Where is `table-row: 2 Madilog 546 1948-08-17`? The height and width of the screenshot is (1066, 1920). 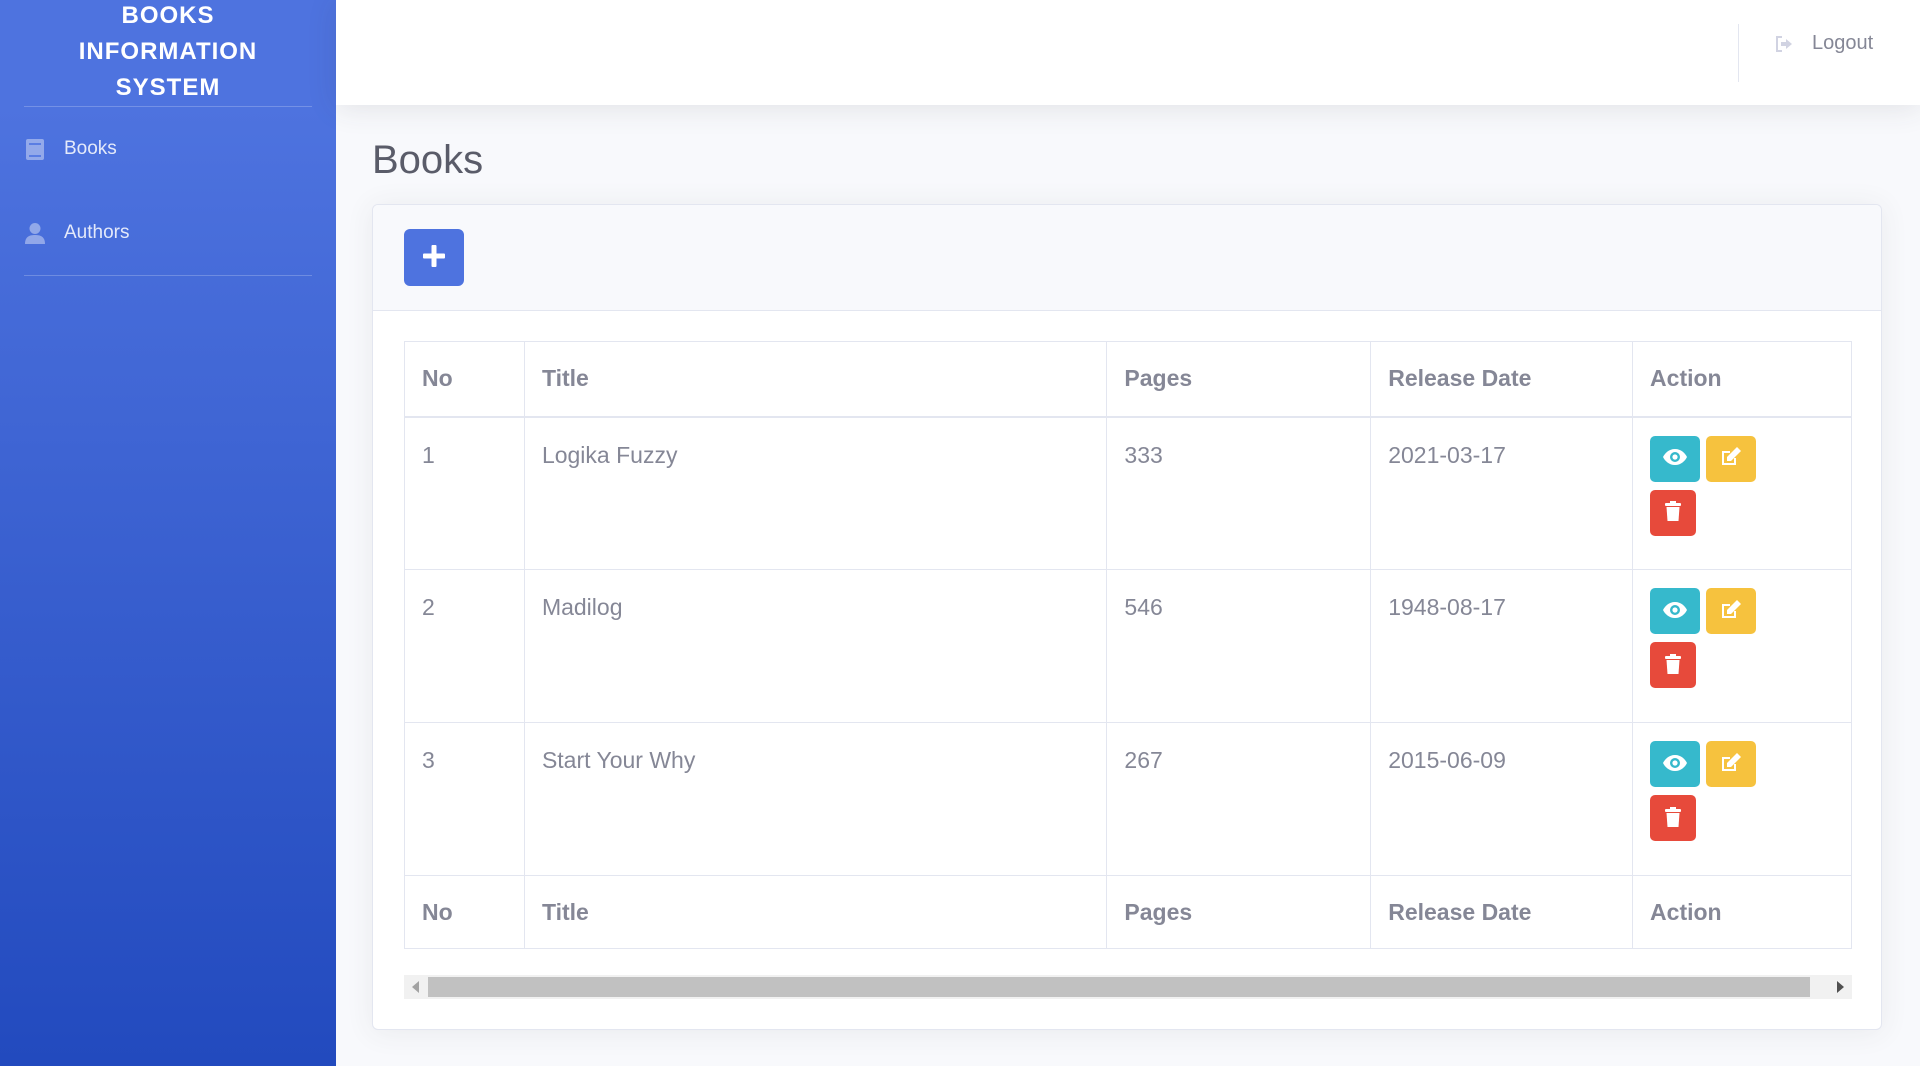
table-row: 2 Madilog 546 1948-08-17 is located at coordinates (1128, 646).